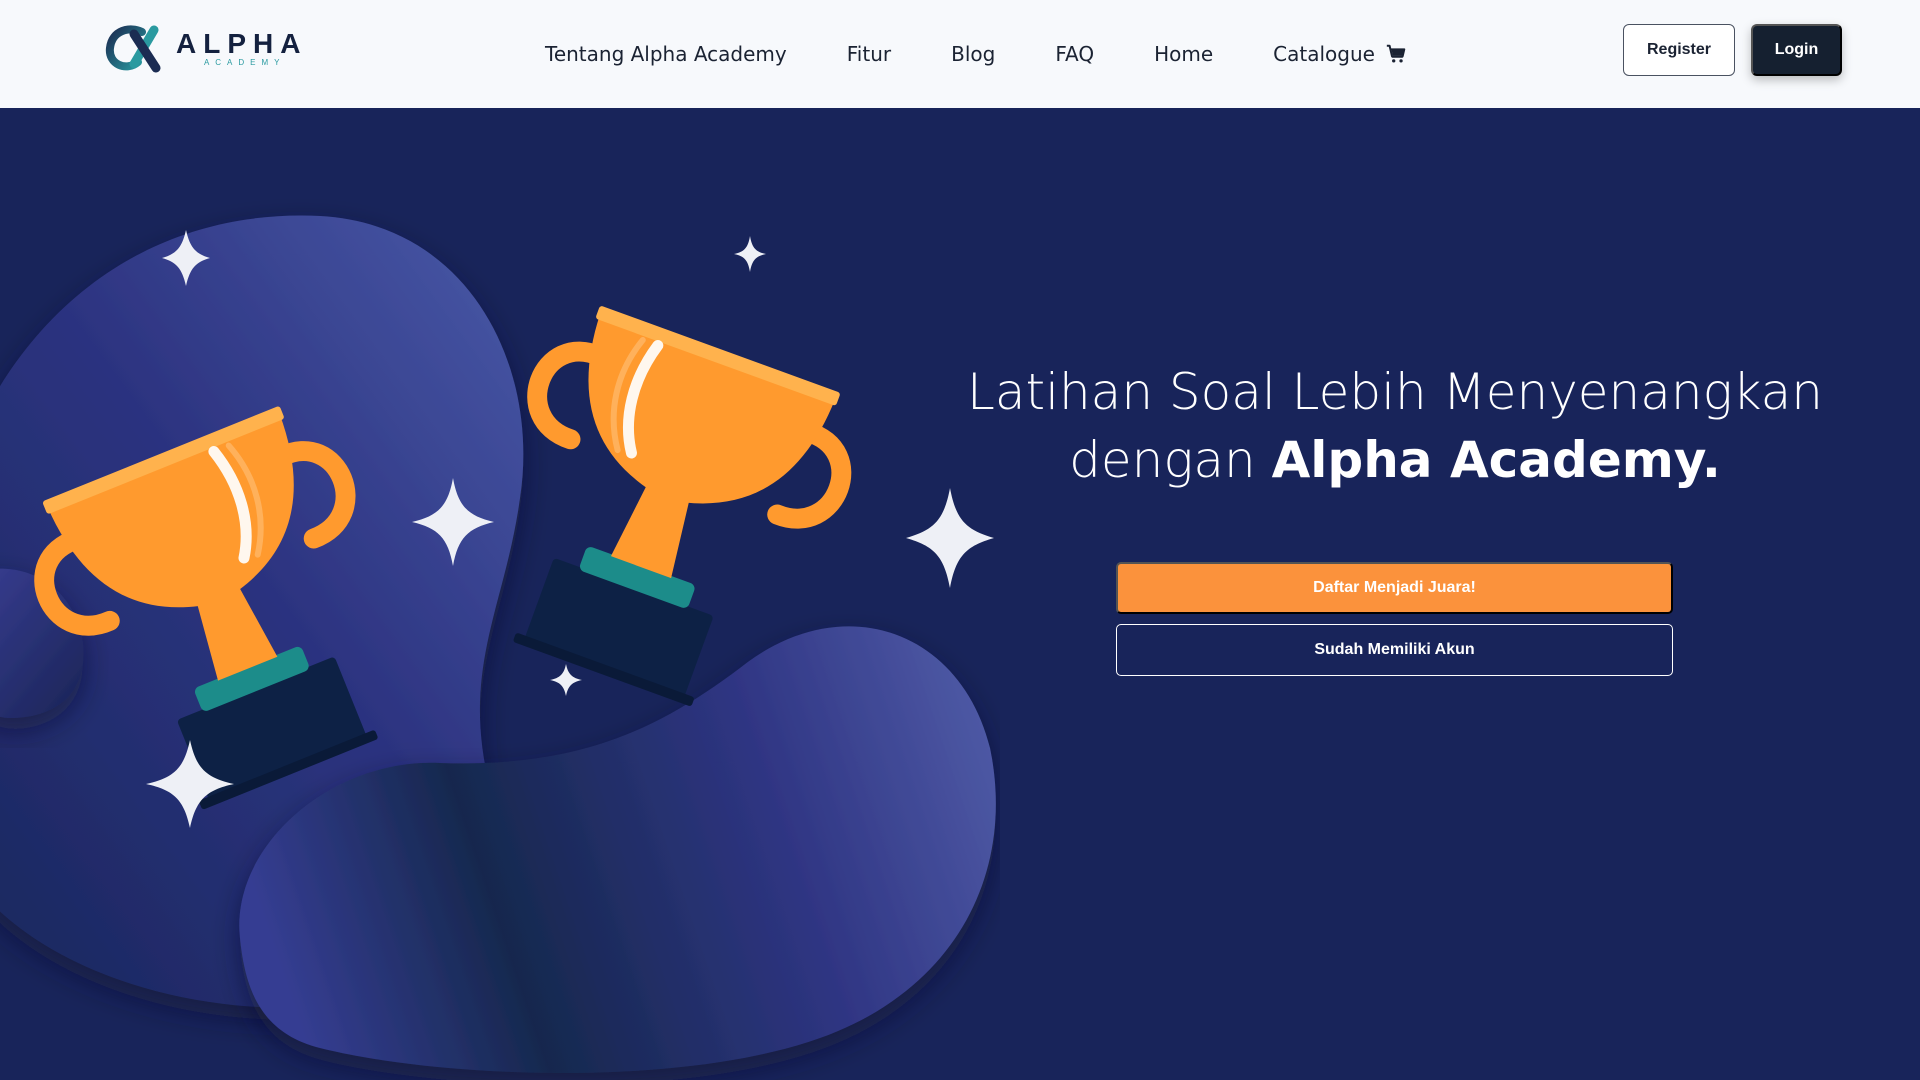 This screenshot has width=1920, height=1080. I want to click on nav-link-label: Tentang Alpha Academy, so click(666, 54).